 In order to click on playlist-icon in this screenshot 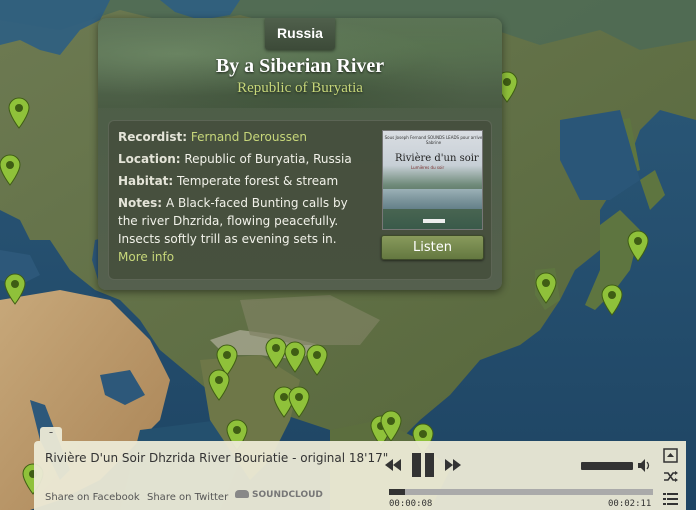, I will do `click(670, 499)`.